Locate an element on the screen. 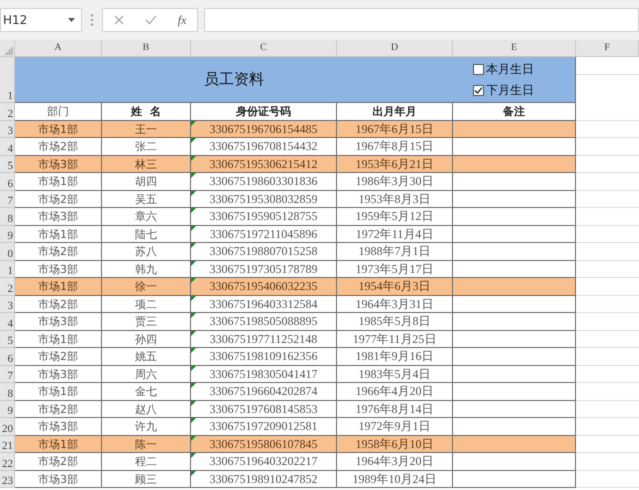 This screenshot has height=490, width=639. id-number-cell: 330675195806107845 is located at coordinates (264, 444).